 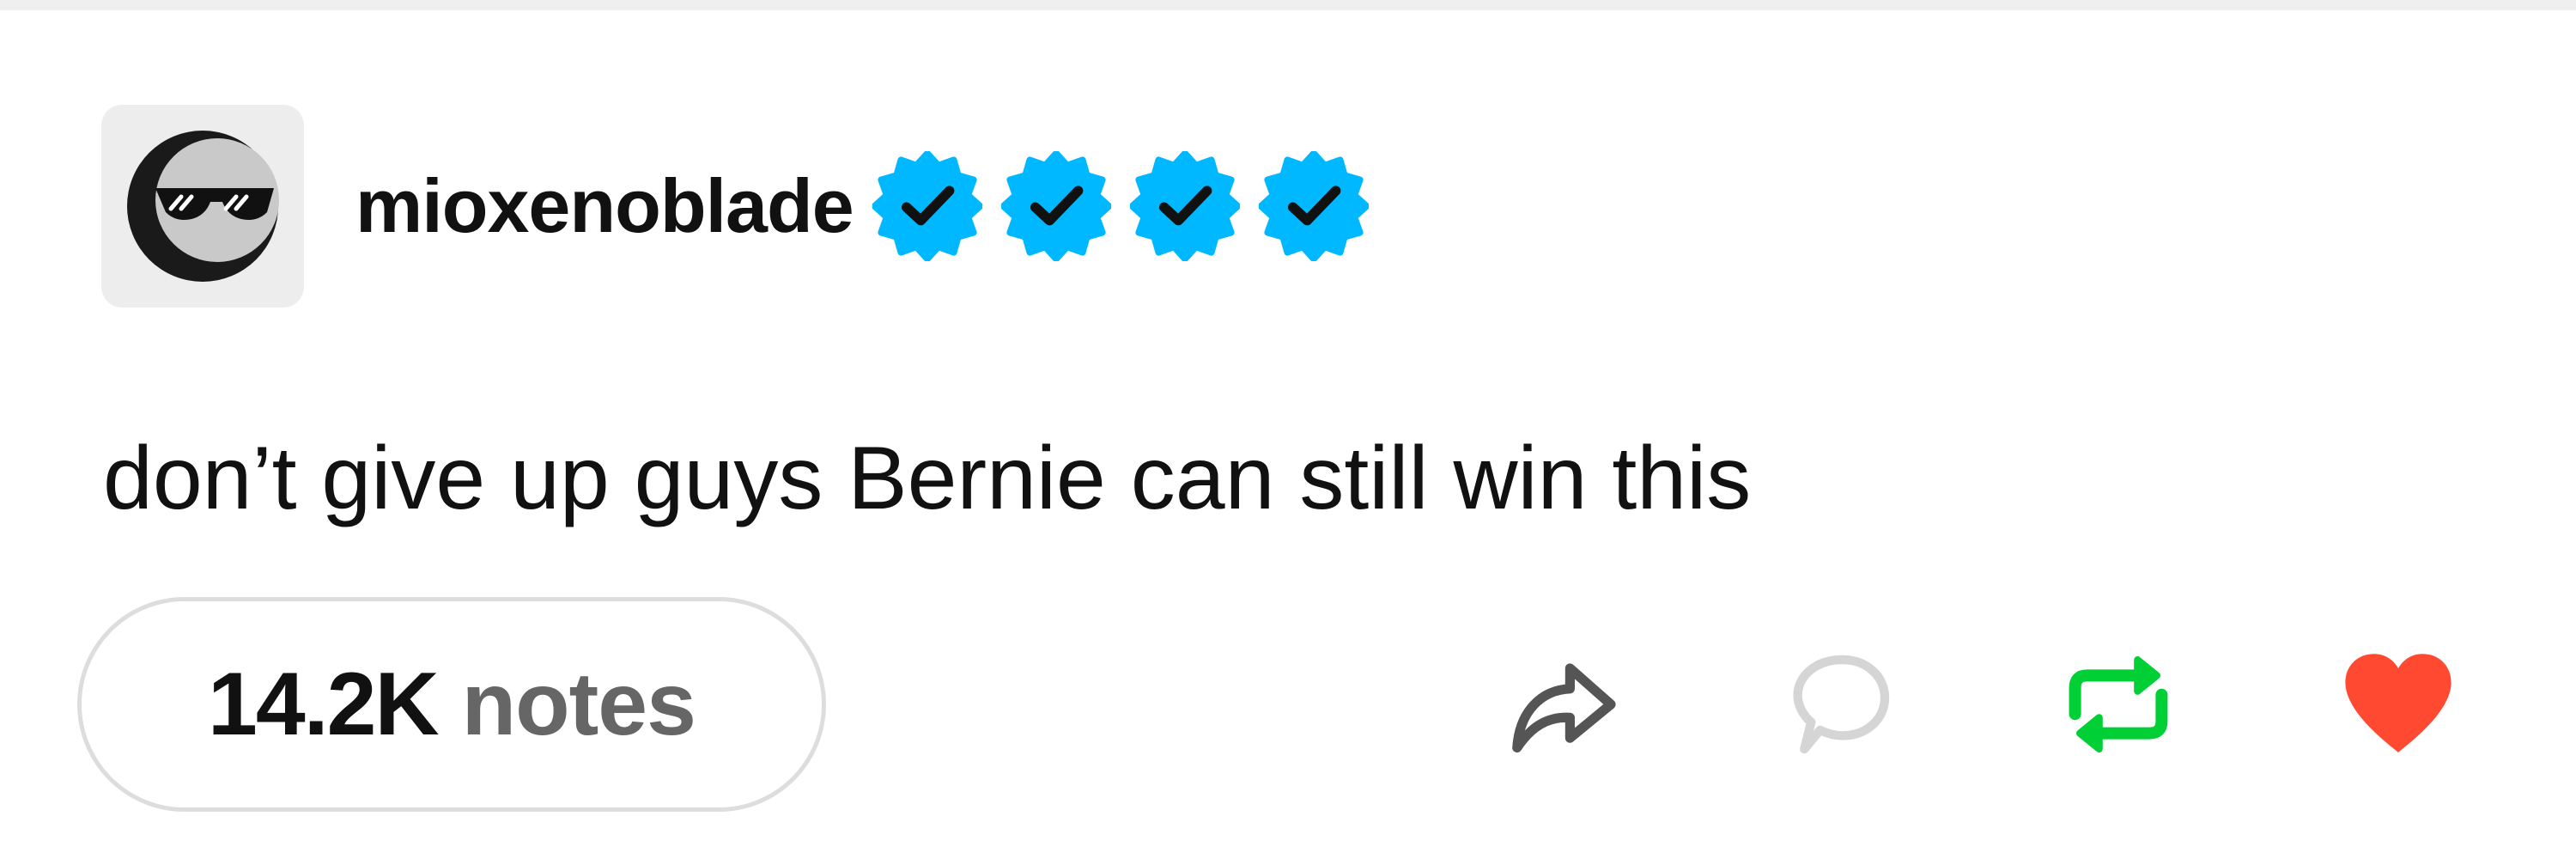 I want to click on share-button, so click(x=1562, y=704).